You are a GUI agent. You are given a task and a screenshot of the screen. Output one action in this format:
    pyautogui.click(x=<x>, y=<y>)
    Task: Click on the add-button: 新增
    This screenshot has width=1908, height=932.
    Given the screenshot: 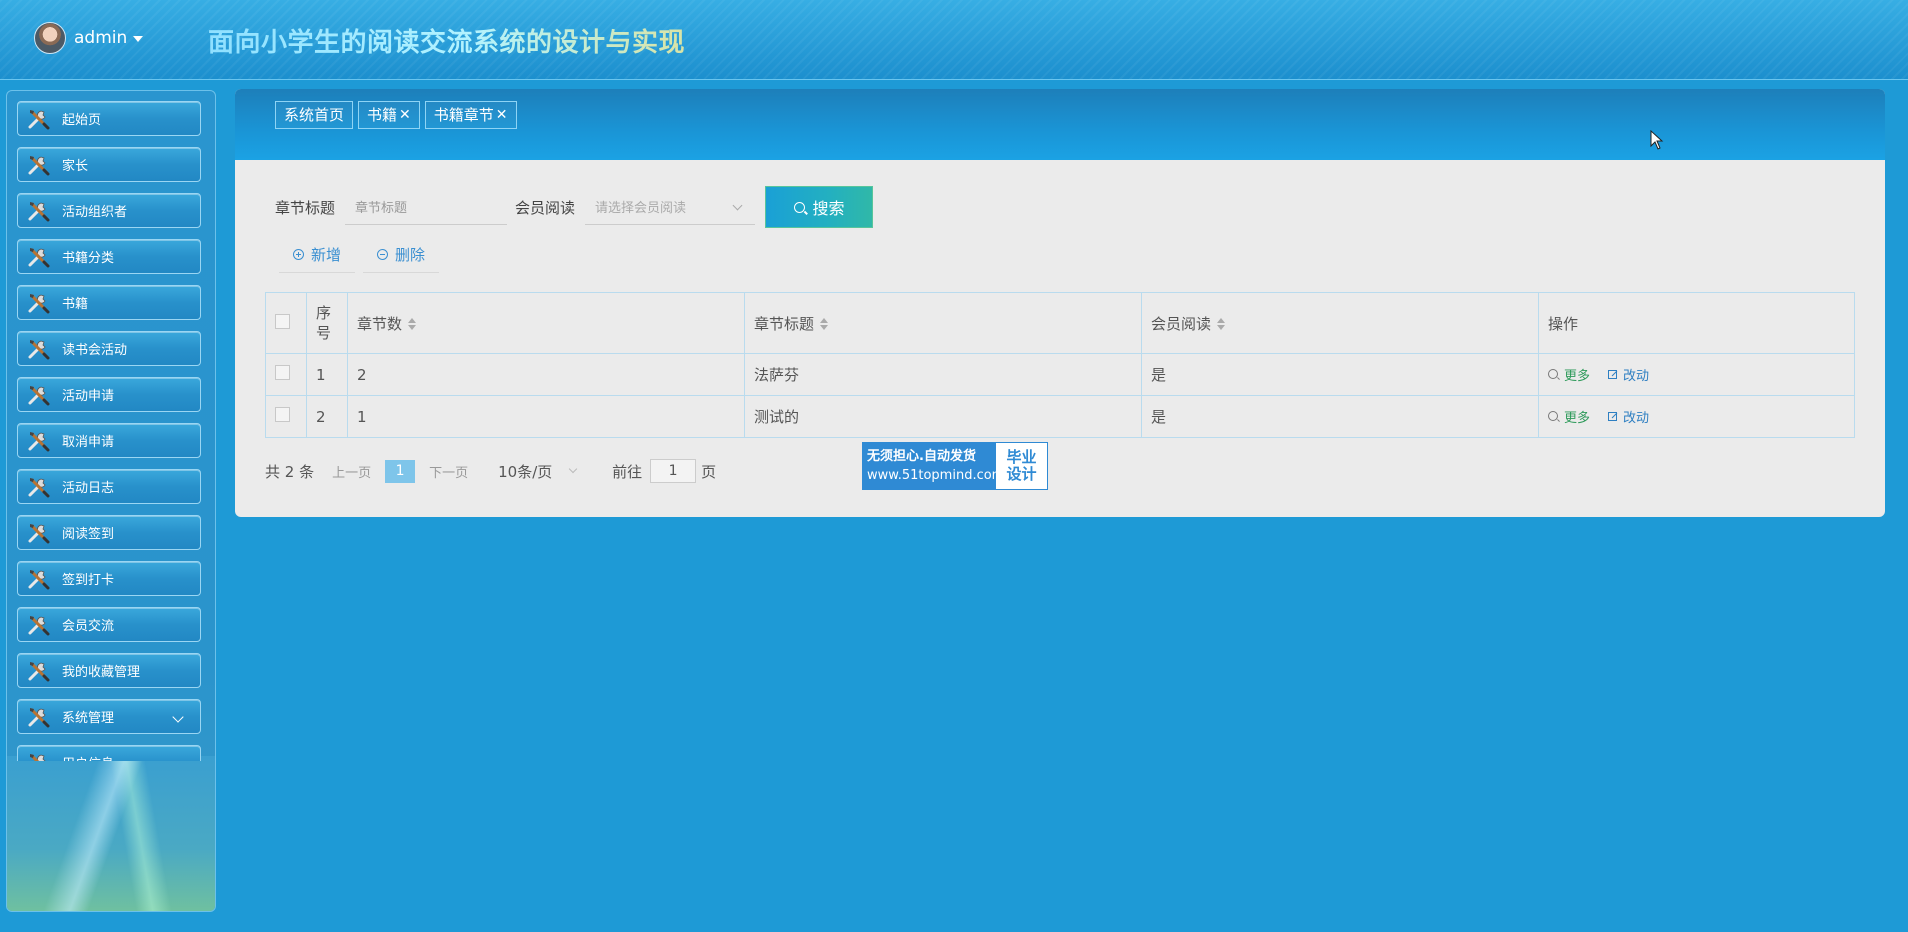 What is the action you would take?
    pyautogui.click(x=317, y=254)
    